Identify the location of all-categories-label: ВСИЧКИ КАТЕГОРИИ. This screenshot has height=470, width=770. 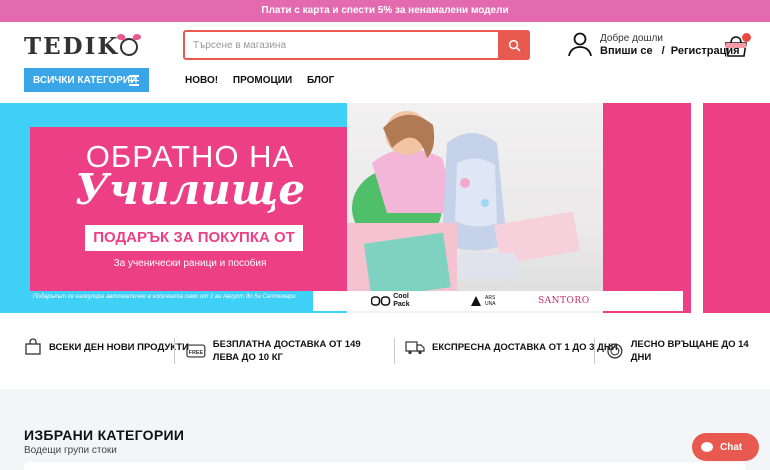
(85, 80).